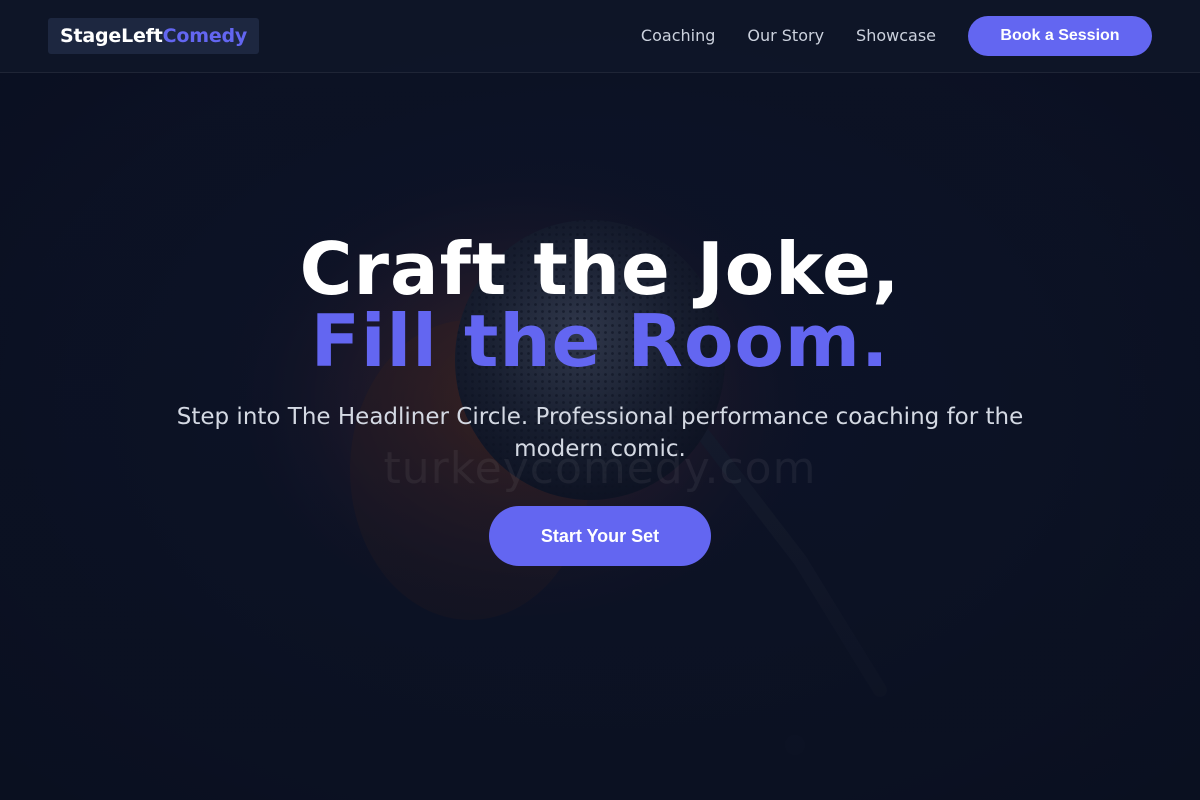 This screenshot has width=1200, height=800. Describe the element at coordinates (600, 536) in the screenshot. I see `start-your-set-button: Start Your Set` at that location.